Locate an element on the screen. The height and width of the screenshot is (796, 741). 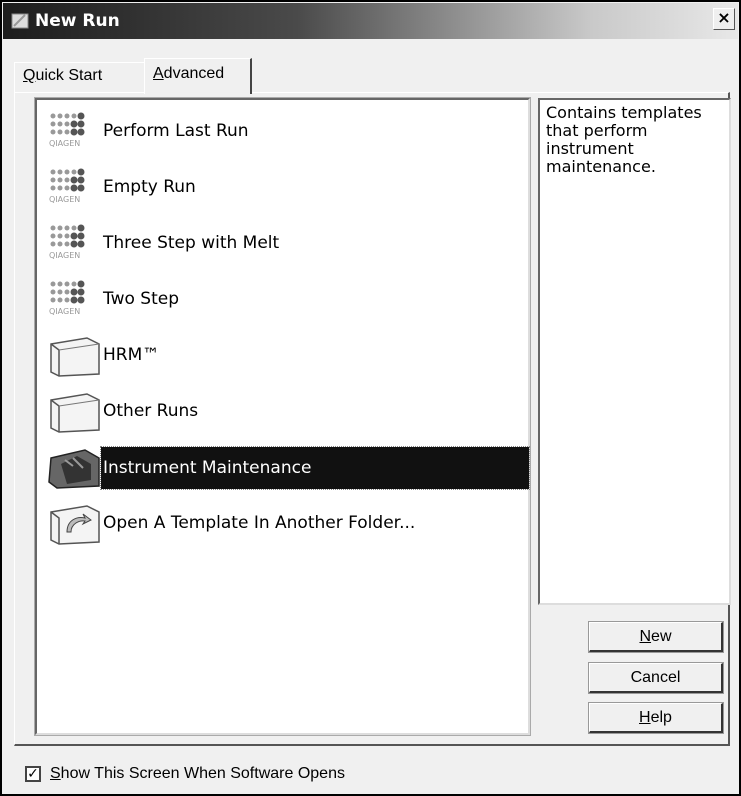
show-on-open-checkbox: ✓ is located at coordinates (33, 774).